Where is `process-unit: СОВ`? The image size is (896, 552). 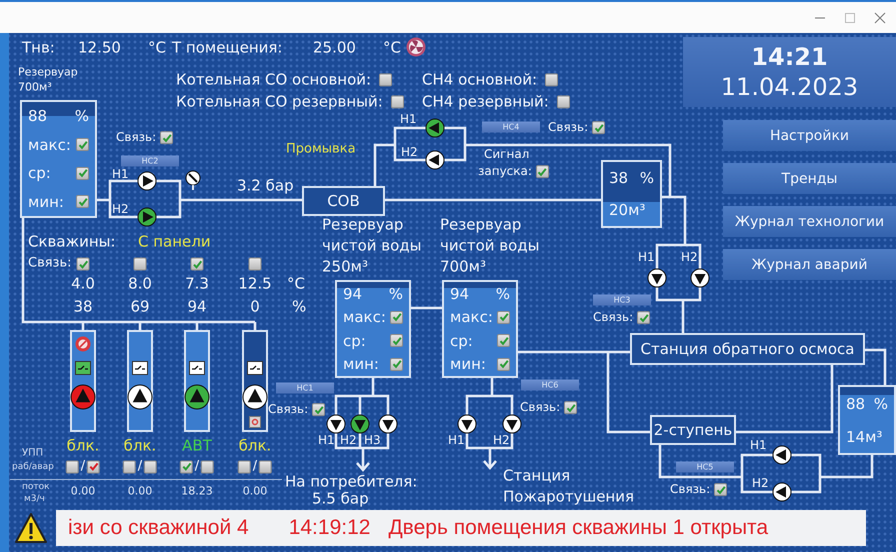
process-unit: СОВ is located at coordinates (343, 201).